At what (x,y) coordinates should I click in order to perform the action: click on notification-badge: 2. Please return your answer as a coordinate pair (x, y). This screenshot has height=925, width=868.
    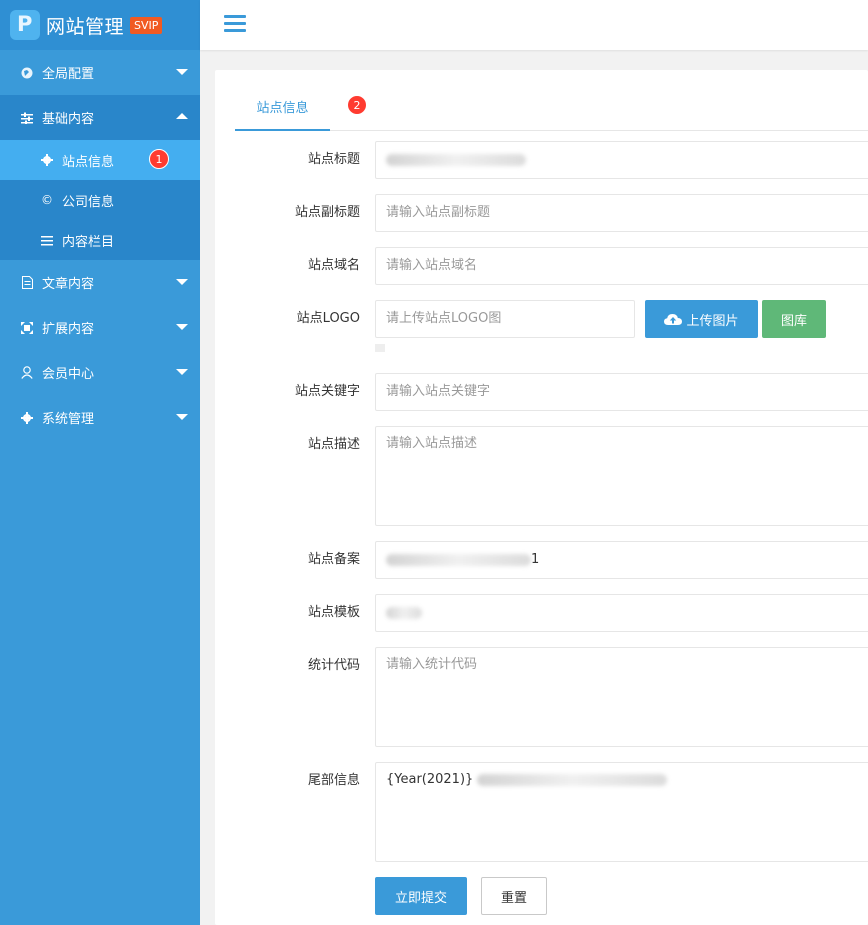
    Looking at the image, I should click on (357, 105).